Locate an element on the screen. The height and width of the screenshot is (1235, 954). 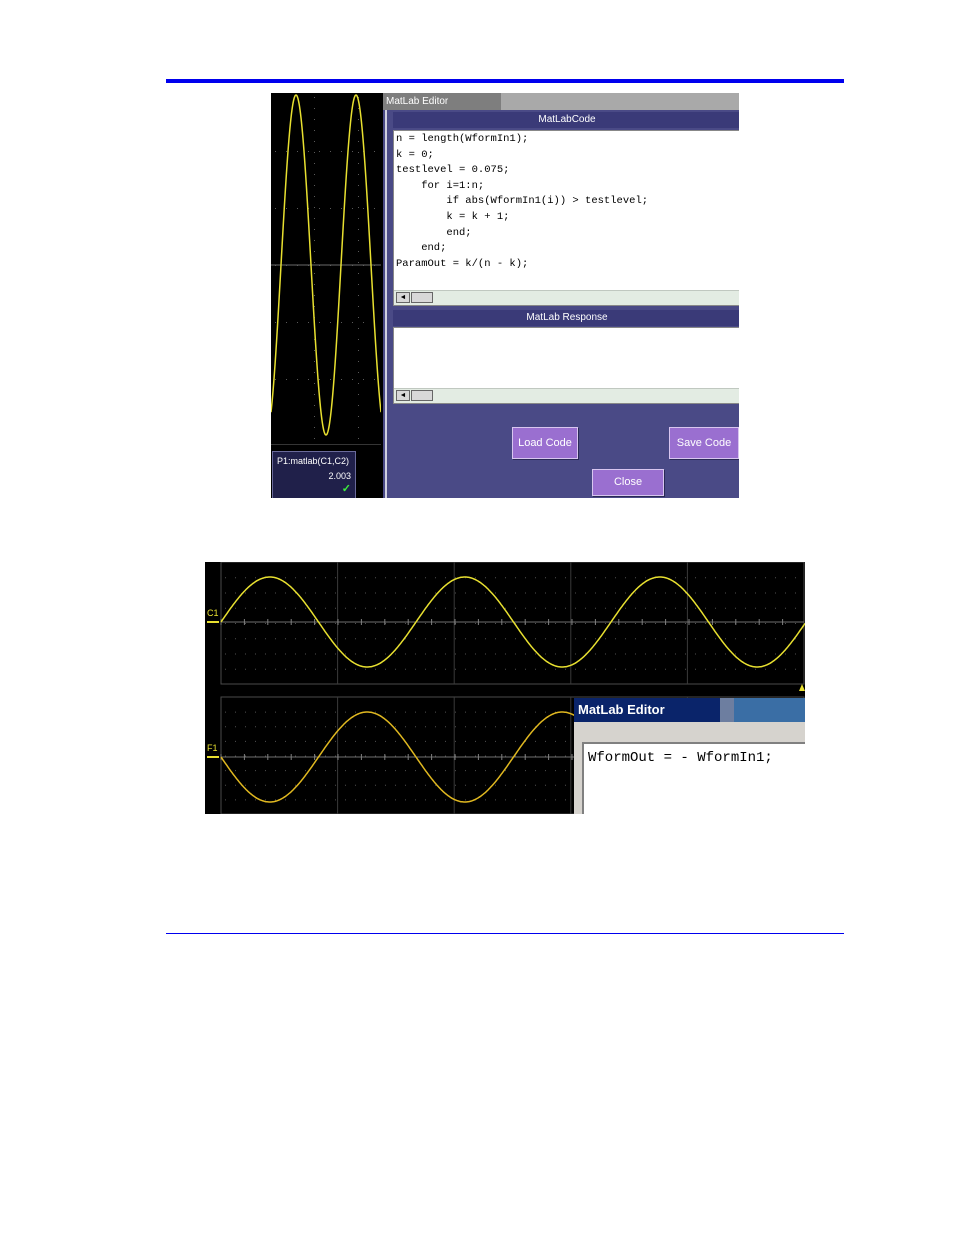
response-textarea: ◄ is located at coordinates (566, 365).